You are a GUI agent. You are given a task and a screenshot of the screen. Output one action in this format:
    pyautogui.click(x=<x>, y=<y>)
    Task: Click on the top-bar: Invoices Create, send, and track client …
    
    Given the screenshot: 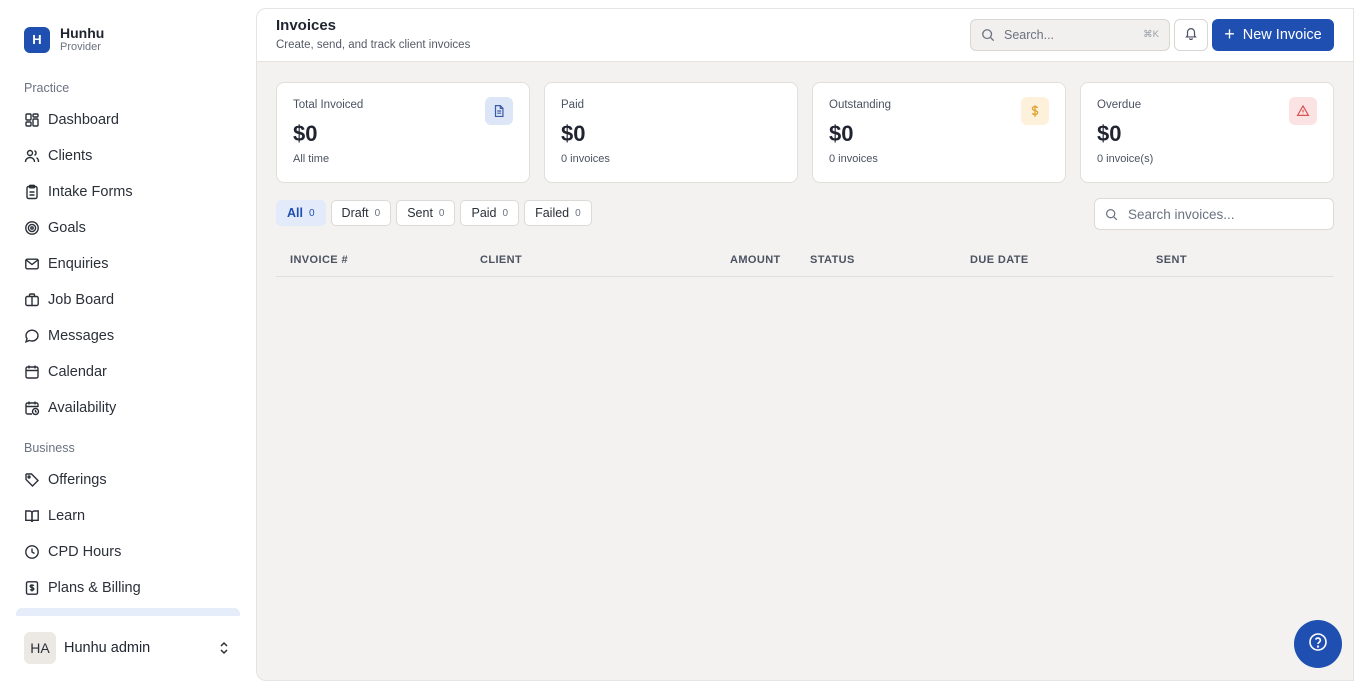 What is the action you would take?
    pyautogui.click(x=805, y=35)
    